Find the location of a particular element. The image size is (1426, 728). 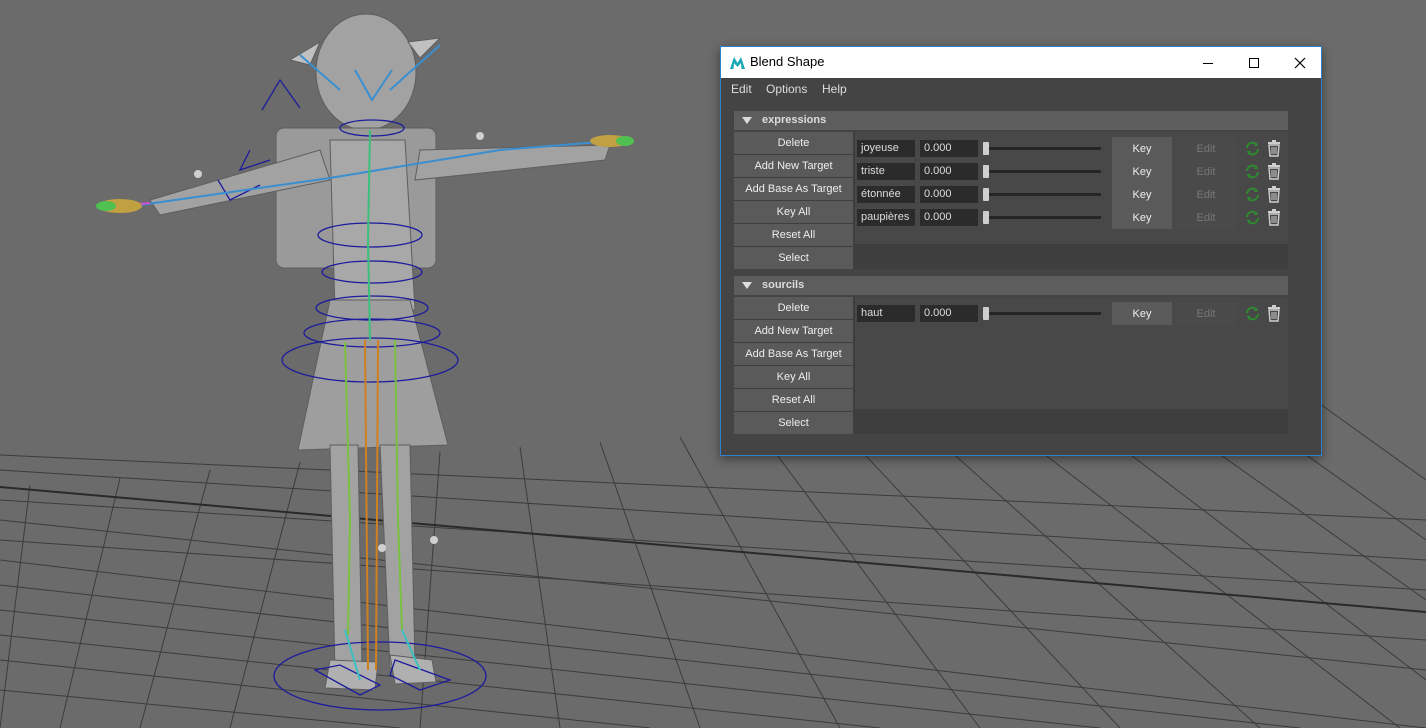

target-row: étonnée 0.000 Key Edit is located at coordinates (1071, 194).